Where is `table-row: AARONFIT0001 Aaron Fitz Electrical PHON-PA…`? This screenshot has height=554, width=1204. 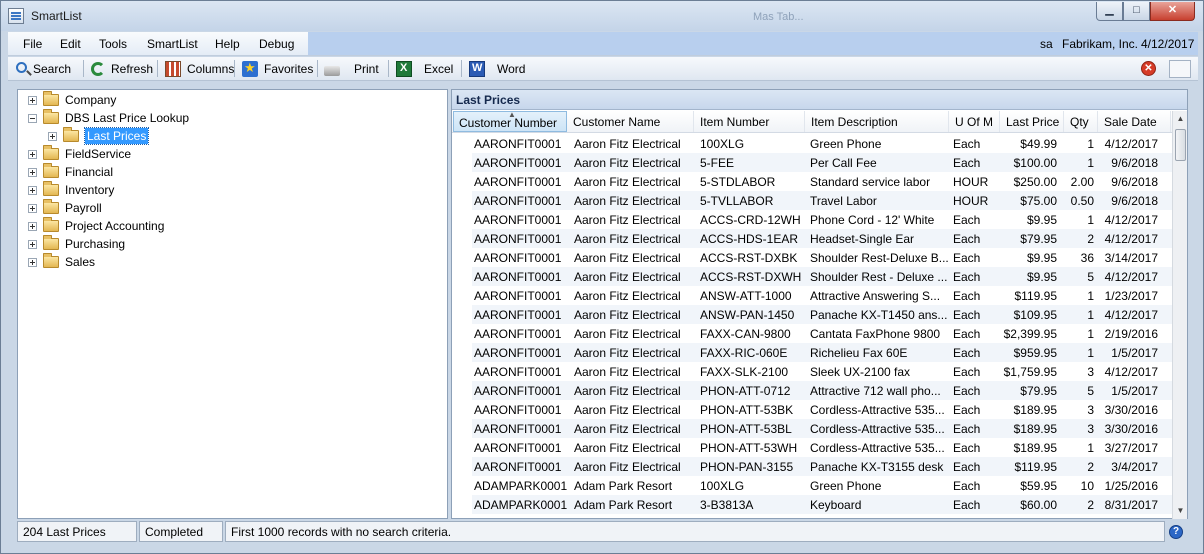 table-row: AARONFIT0001 Aaron Fitz Electrical PHON-PA… is located at coordinates (822, 466).